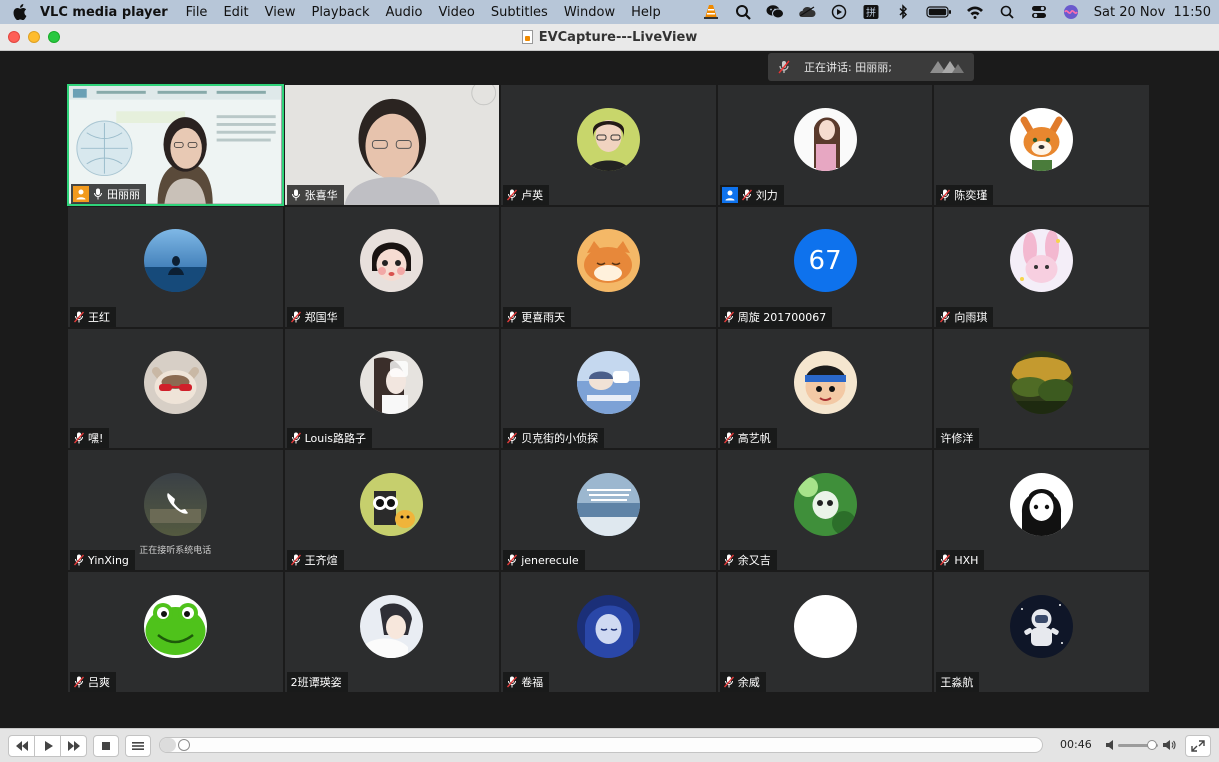 This screenshot has width=1219, height=762. Describe the element at coordinates (903, 12) in the screenshot. I see `bluetooth-icon` at that location.